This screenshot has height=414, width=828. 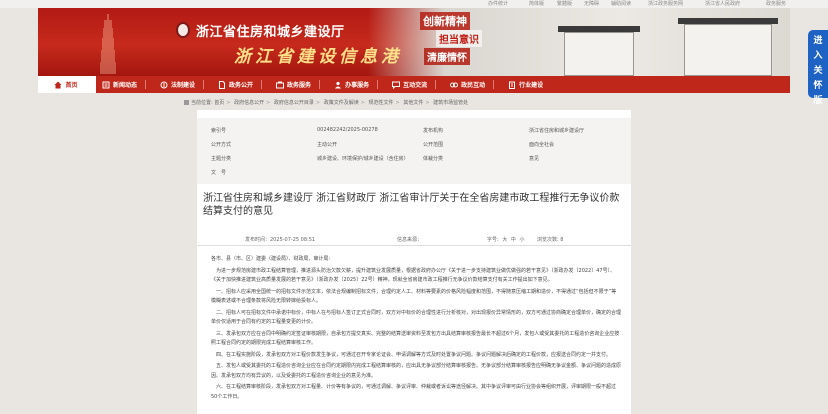 I want to click on nav-item-public-interaction: 政民互动, so click(x=473, y=84).